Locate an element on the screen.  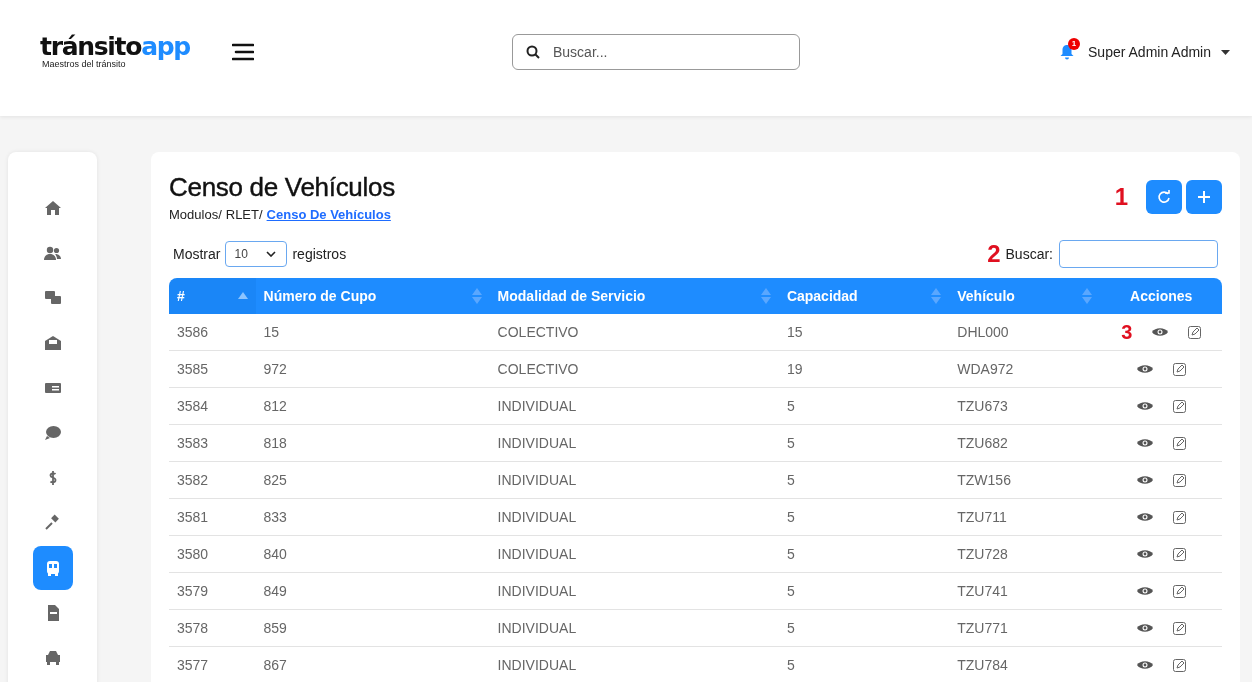
gavel-icon is located at coordinates (52, 523).